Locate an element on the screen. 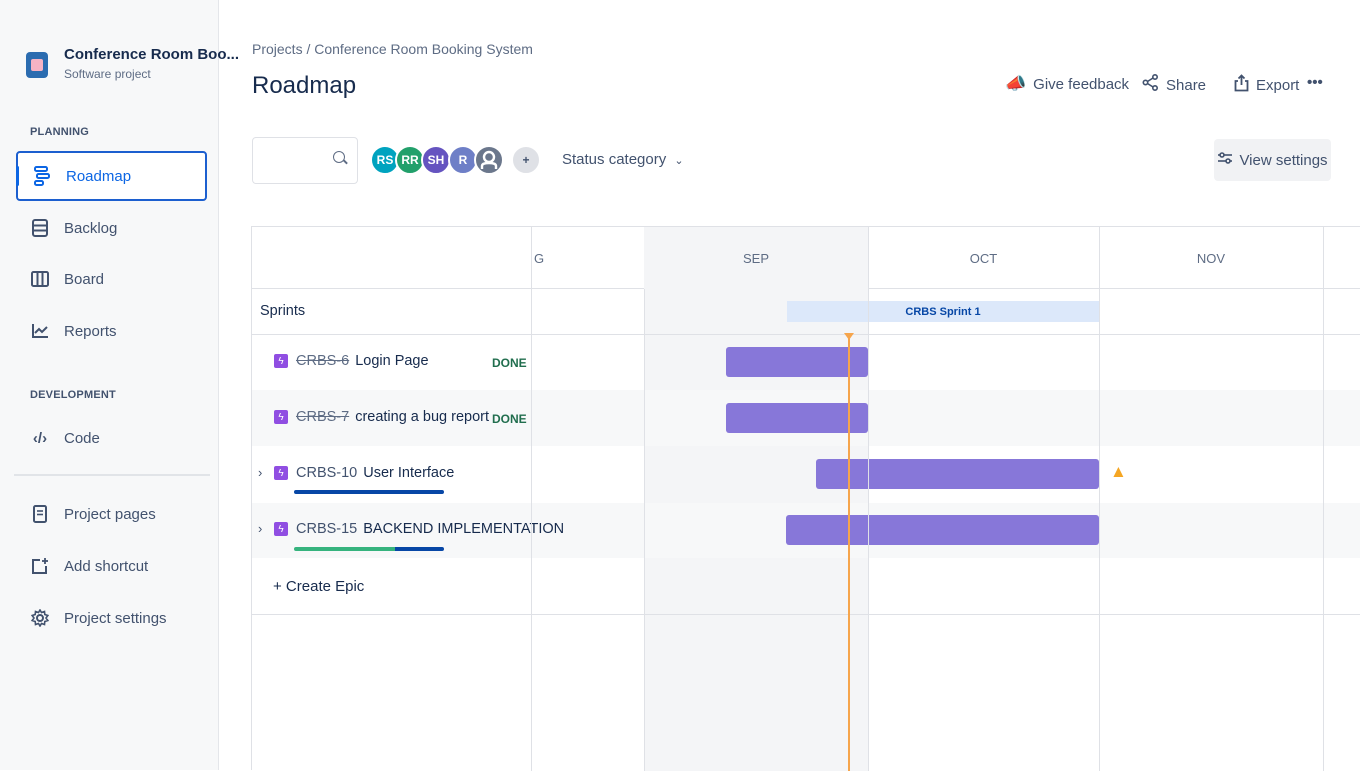  sidebar-item-label: Board is located at coordinates (84, 279).